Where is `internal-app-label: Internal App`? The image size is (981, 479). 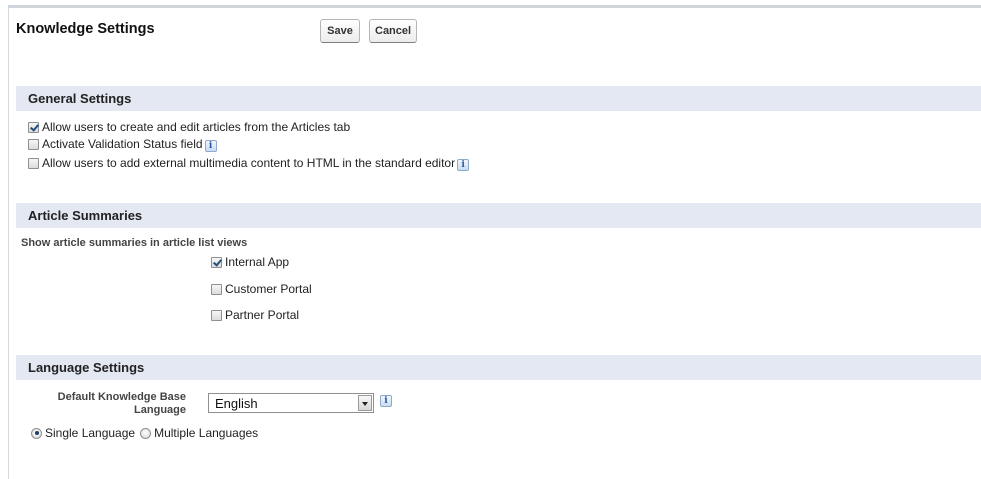 internal-app-label: Internal App is located at coordinates (257, 262).